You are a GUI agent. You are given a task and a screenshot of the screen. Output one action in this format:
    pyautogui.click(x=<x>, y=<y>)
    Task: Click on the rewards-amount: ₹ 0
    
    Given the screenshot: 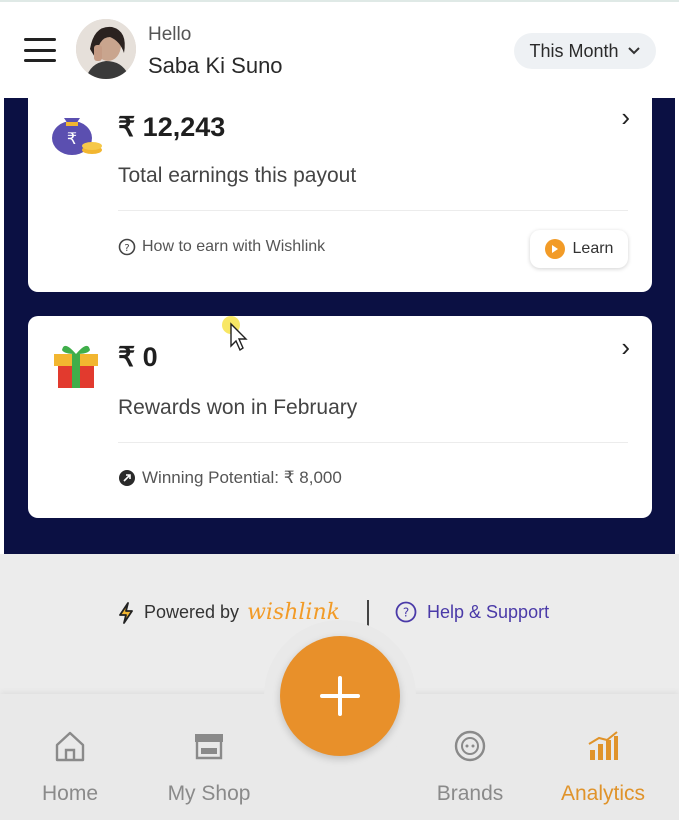 What is the action you would take?
    pyautogui.click(x=138, y=357)
    